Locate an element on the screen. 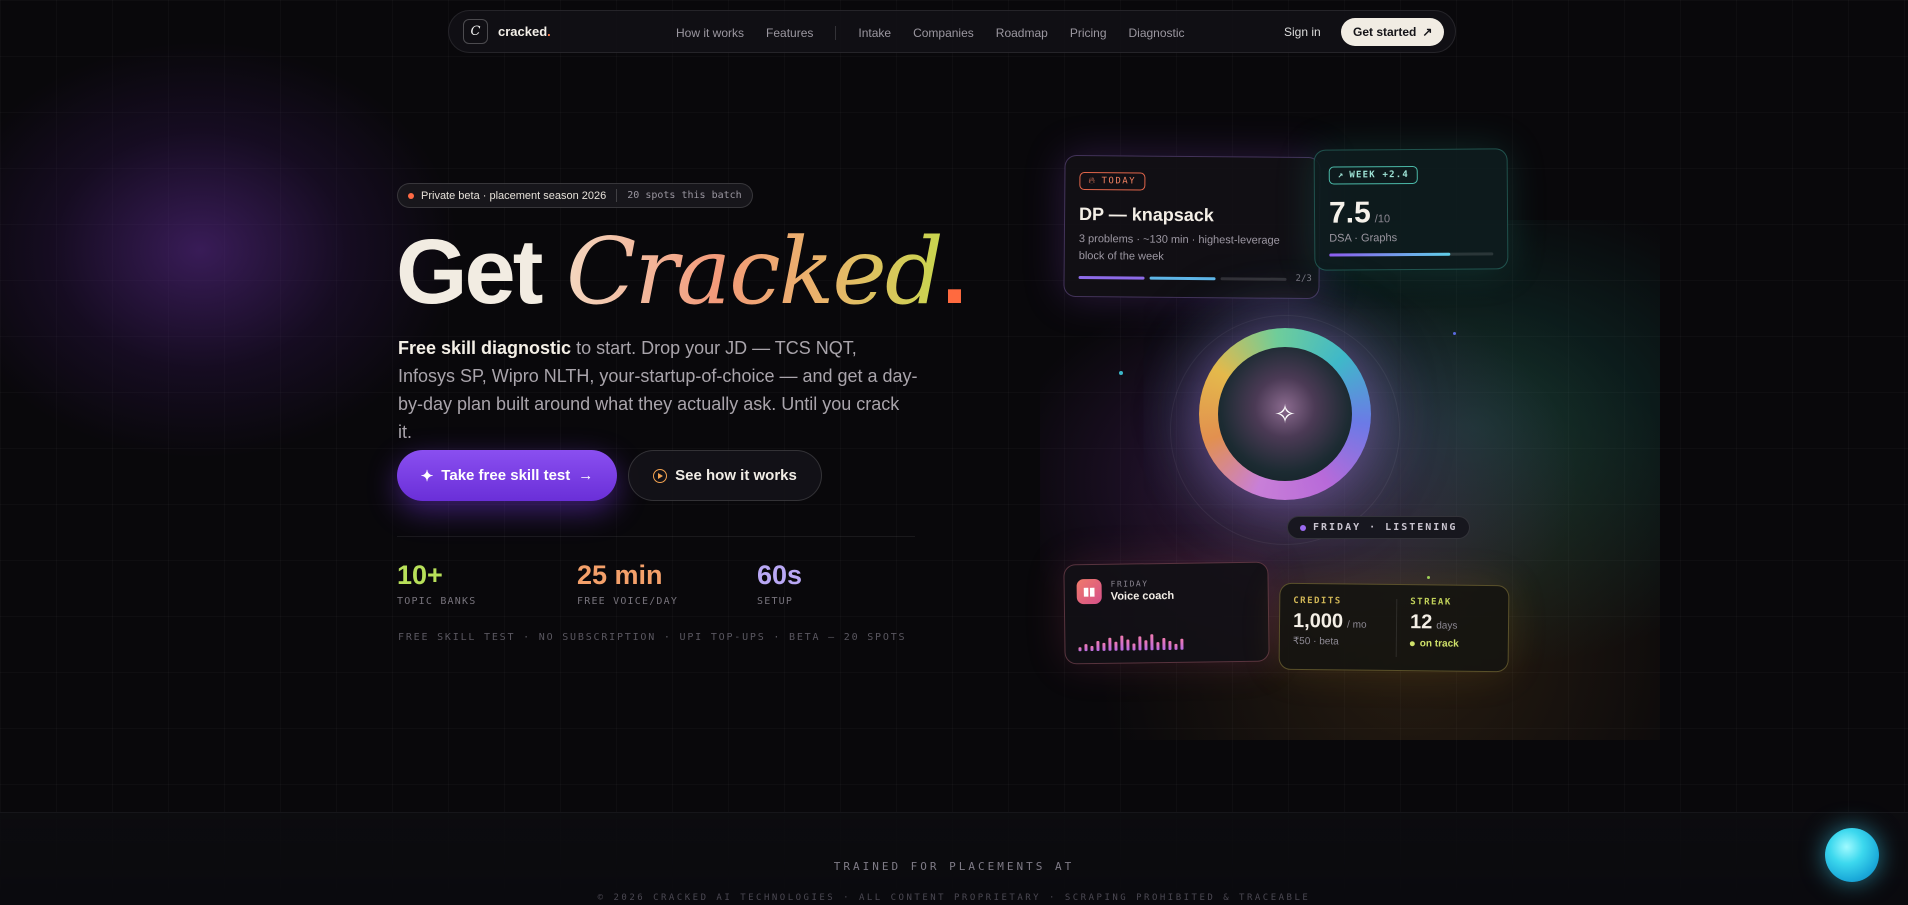 Image resolution: width=1908 pixels, height=905 pixels. trained-heading: TRAINED FOR PLACEMENTS AT is located at coordinates (954, 866).